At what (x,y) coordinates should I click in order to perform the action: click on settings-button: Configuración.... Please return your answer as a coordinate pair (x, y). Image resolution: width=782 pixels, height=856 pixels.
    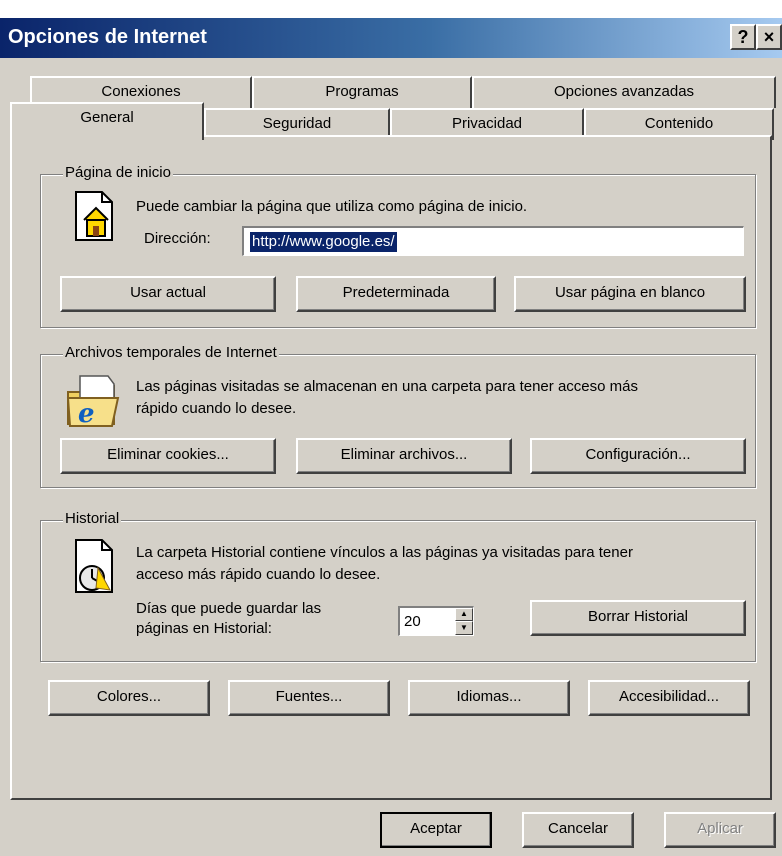
    Looking at the image, I should click on (638, 456).